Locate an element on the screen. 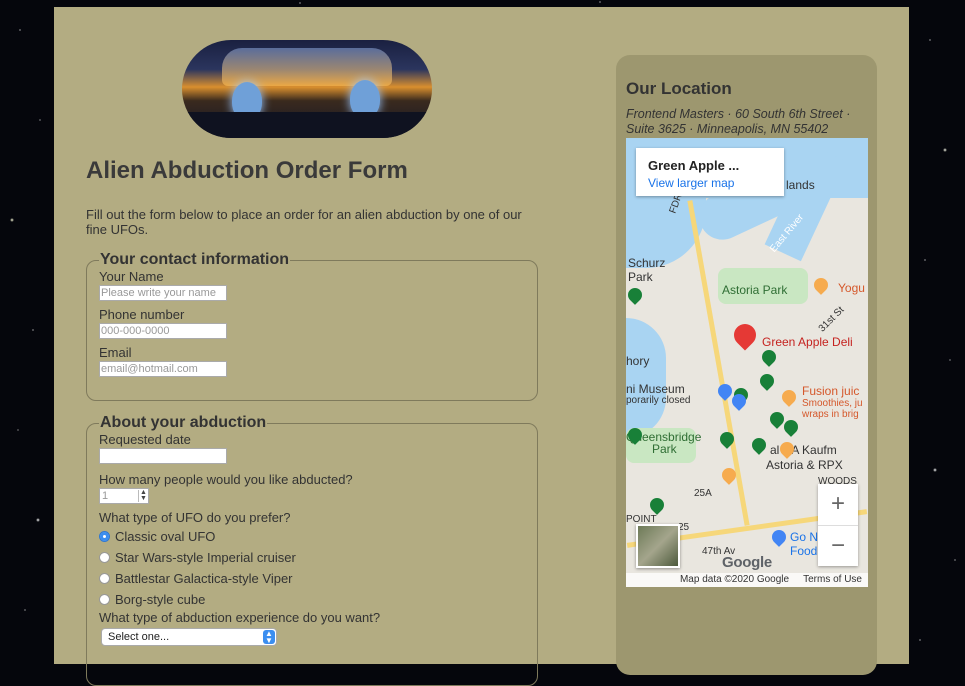 The image size is (965, 686). radio-label: Battlestar Galactica-style Viper is located at coordinates (204, 578).